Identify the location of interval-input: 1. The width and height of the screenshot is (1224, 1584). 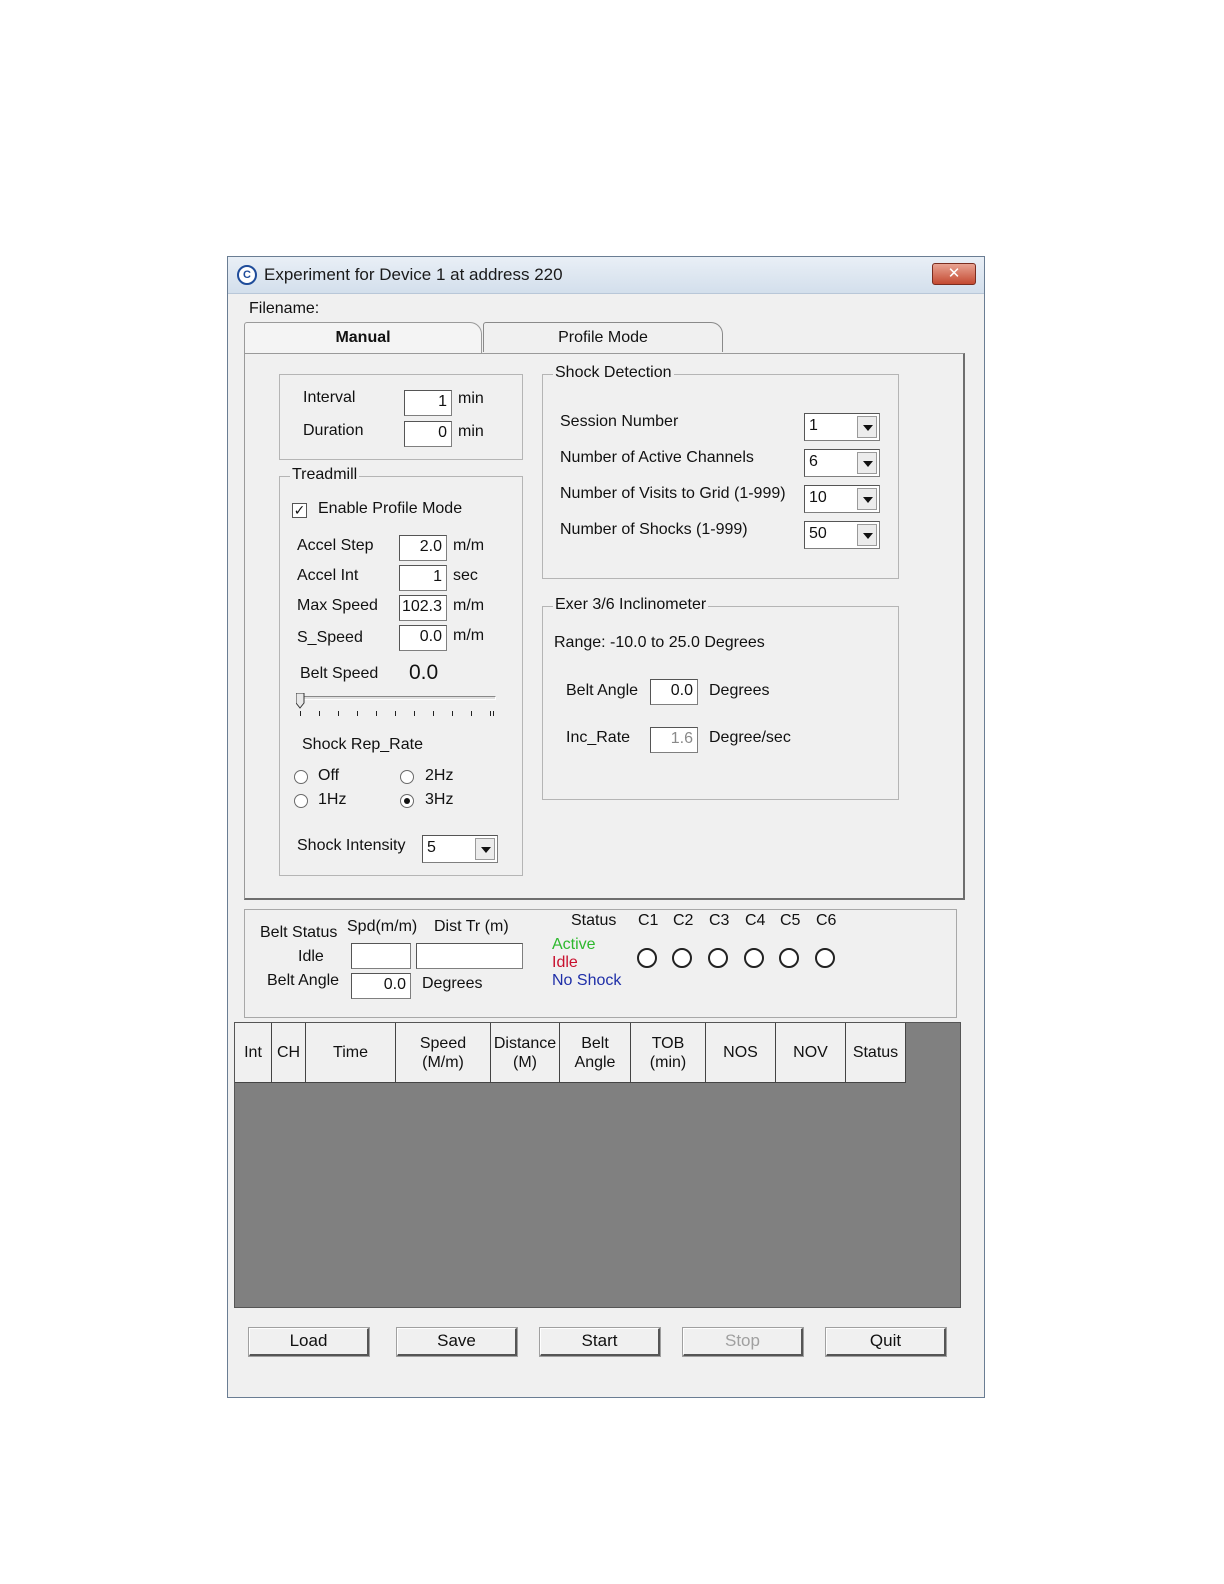
(428, 403).